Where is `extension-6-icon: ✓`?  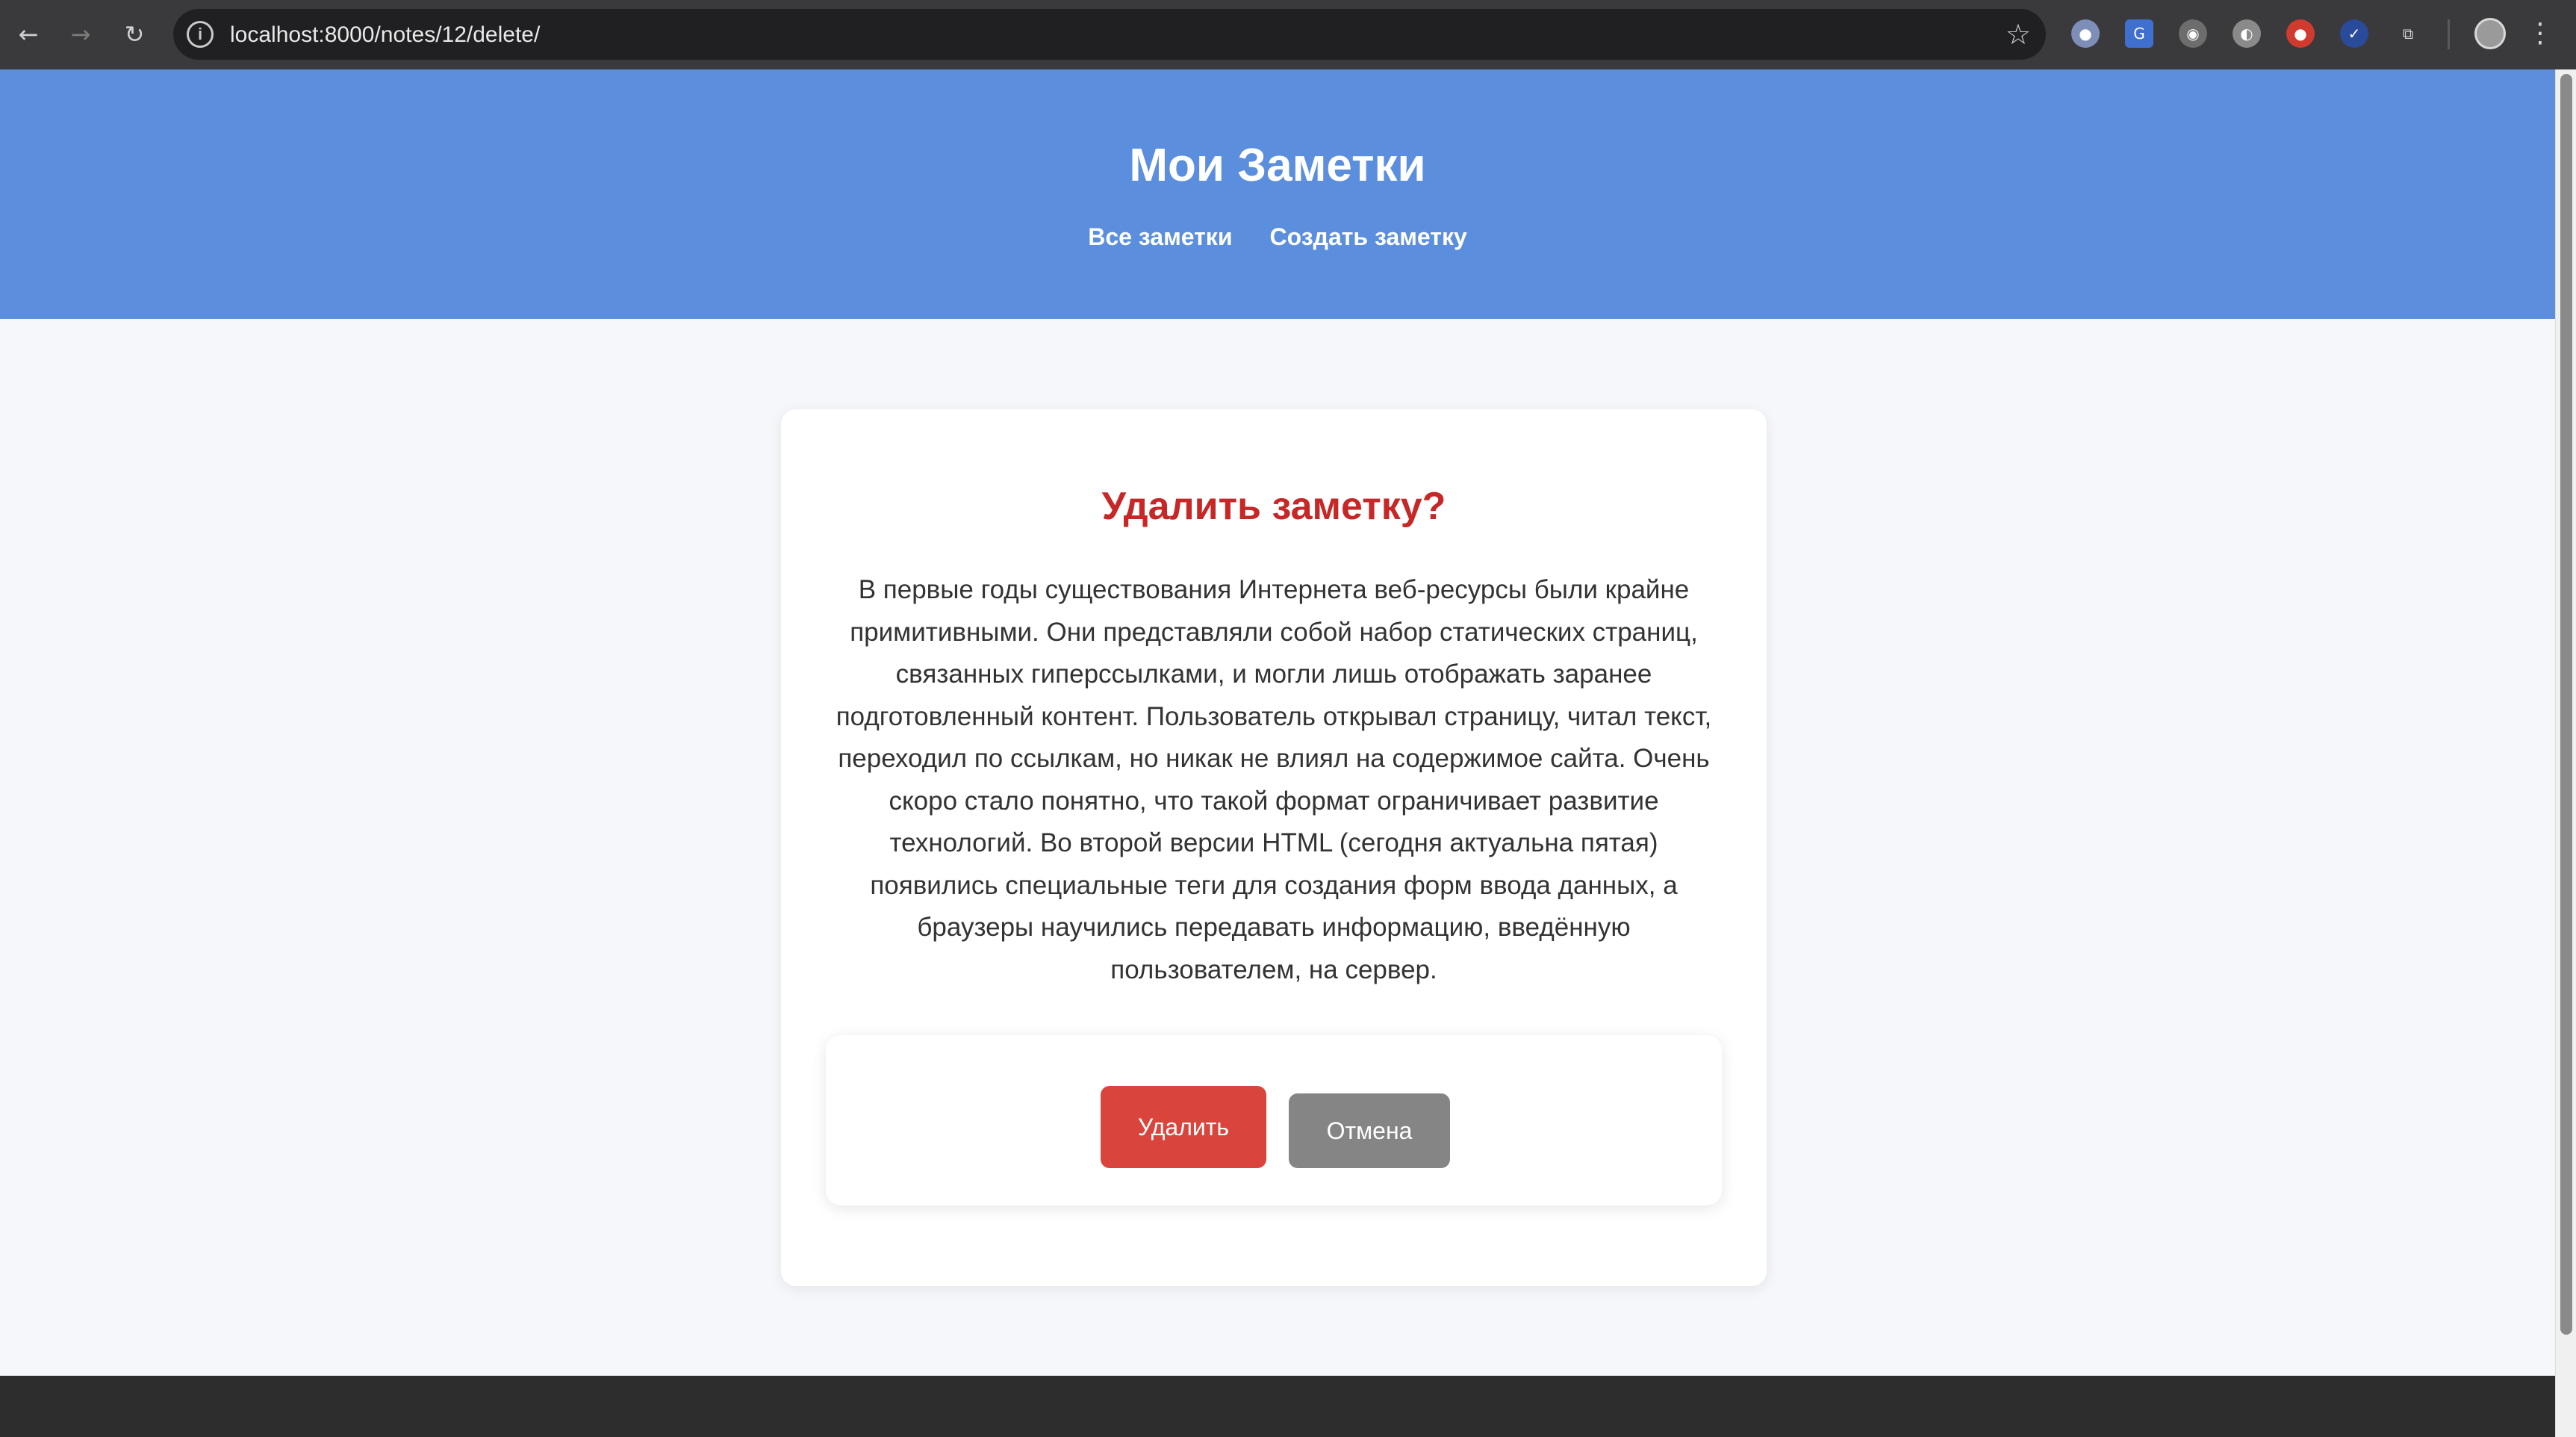 extension-6-icon: ✓ is located at coordinates (2354, 33).